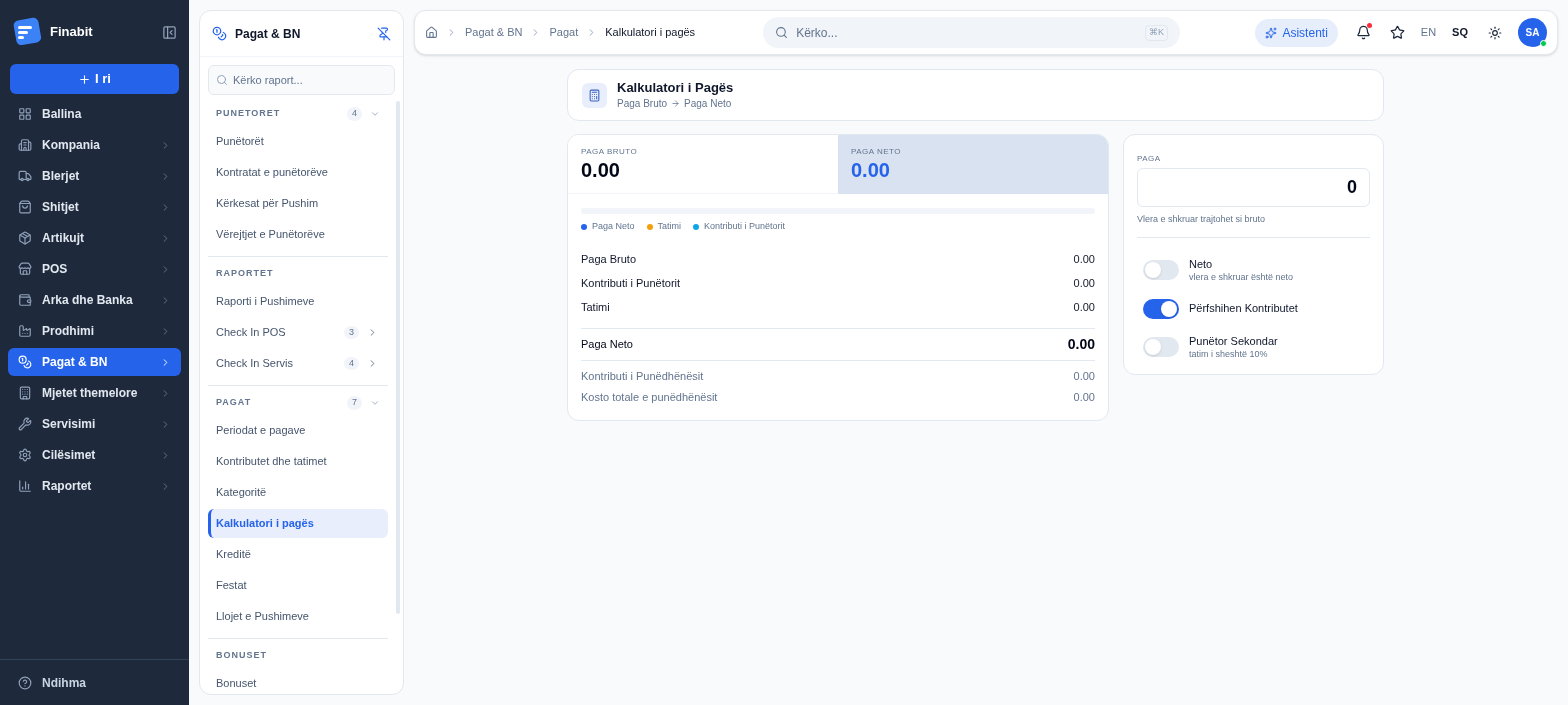  What do you see at coordinates (94, 238) in the screenshot?
I see `nav-item: Artikujt` at bounding box center [94, 238].